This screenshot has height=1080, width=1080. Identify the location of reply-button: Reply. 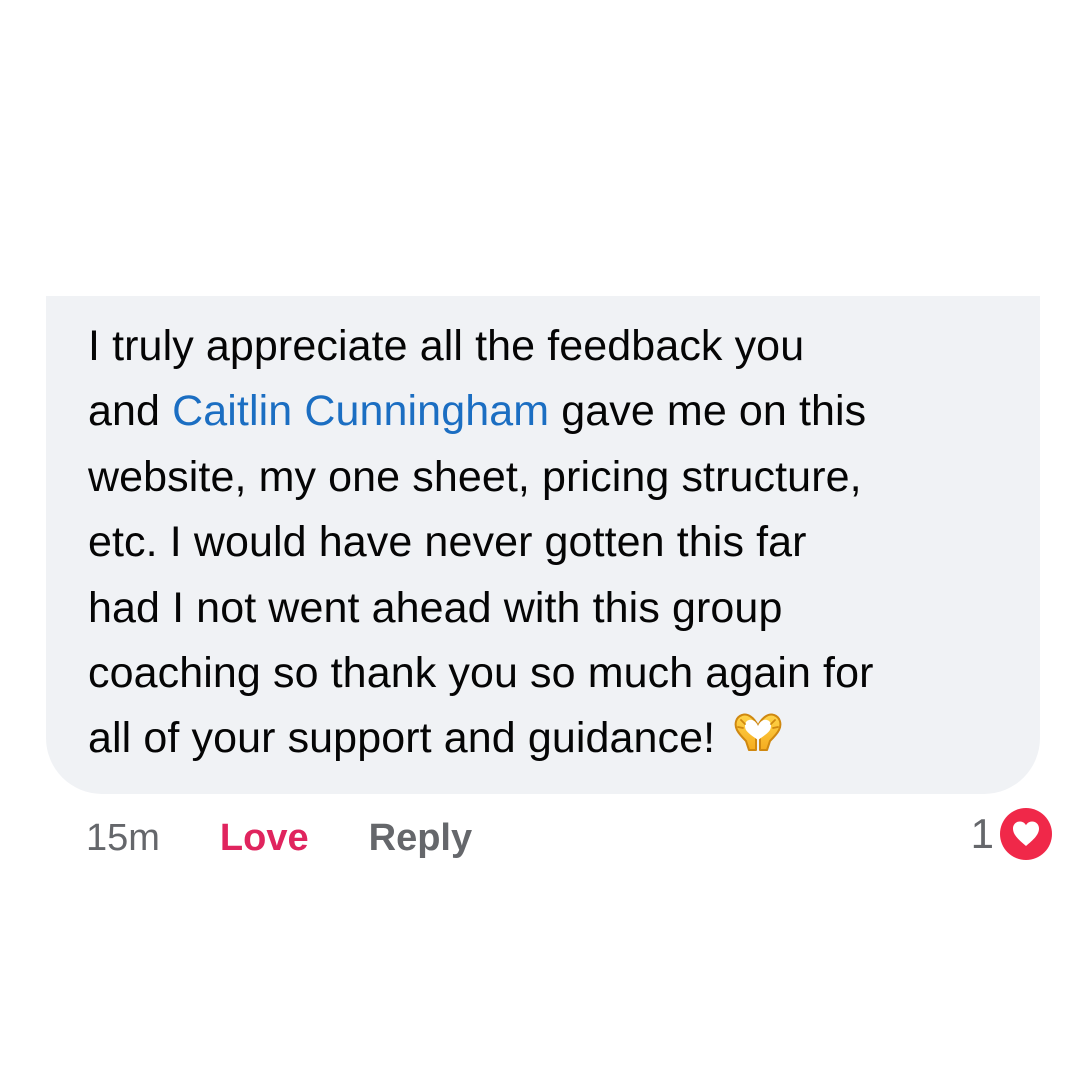
(420, 838).